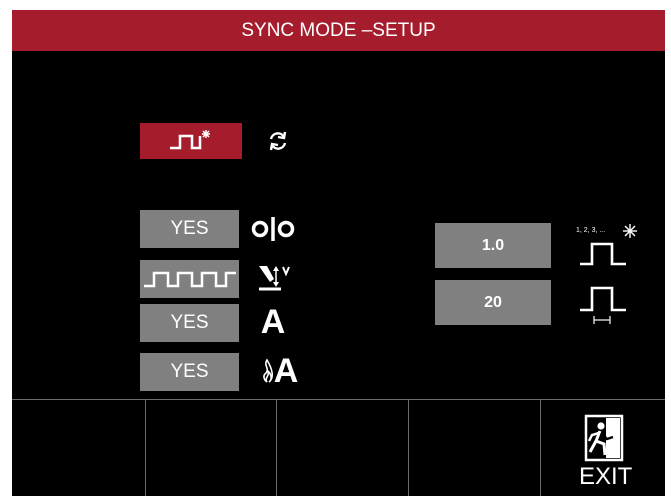  I want to click on exit-icon, so click(604, 438).